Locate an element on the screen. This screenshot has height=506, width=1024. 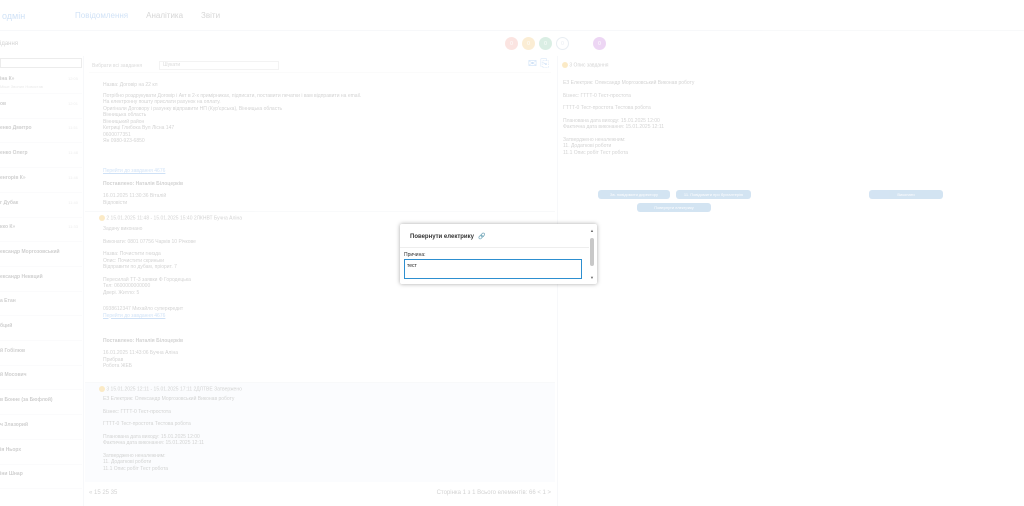
scroll-up-icon: ▲ is located at coordinates (592, 230).